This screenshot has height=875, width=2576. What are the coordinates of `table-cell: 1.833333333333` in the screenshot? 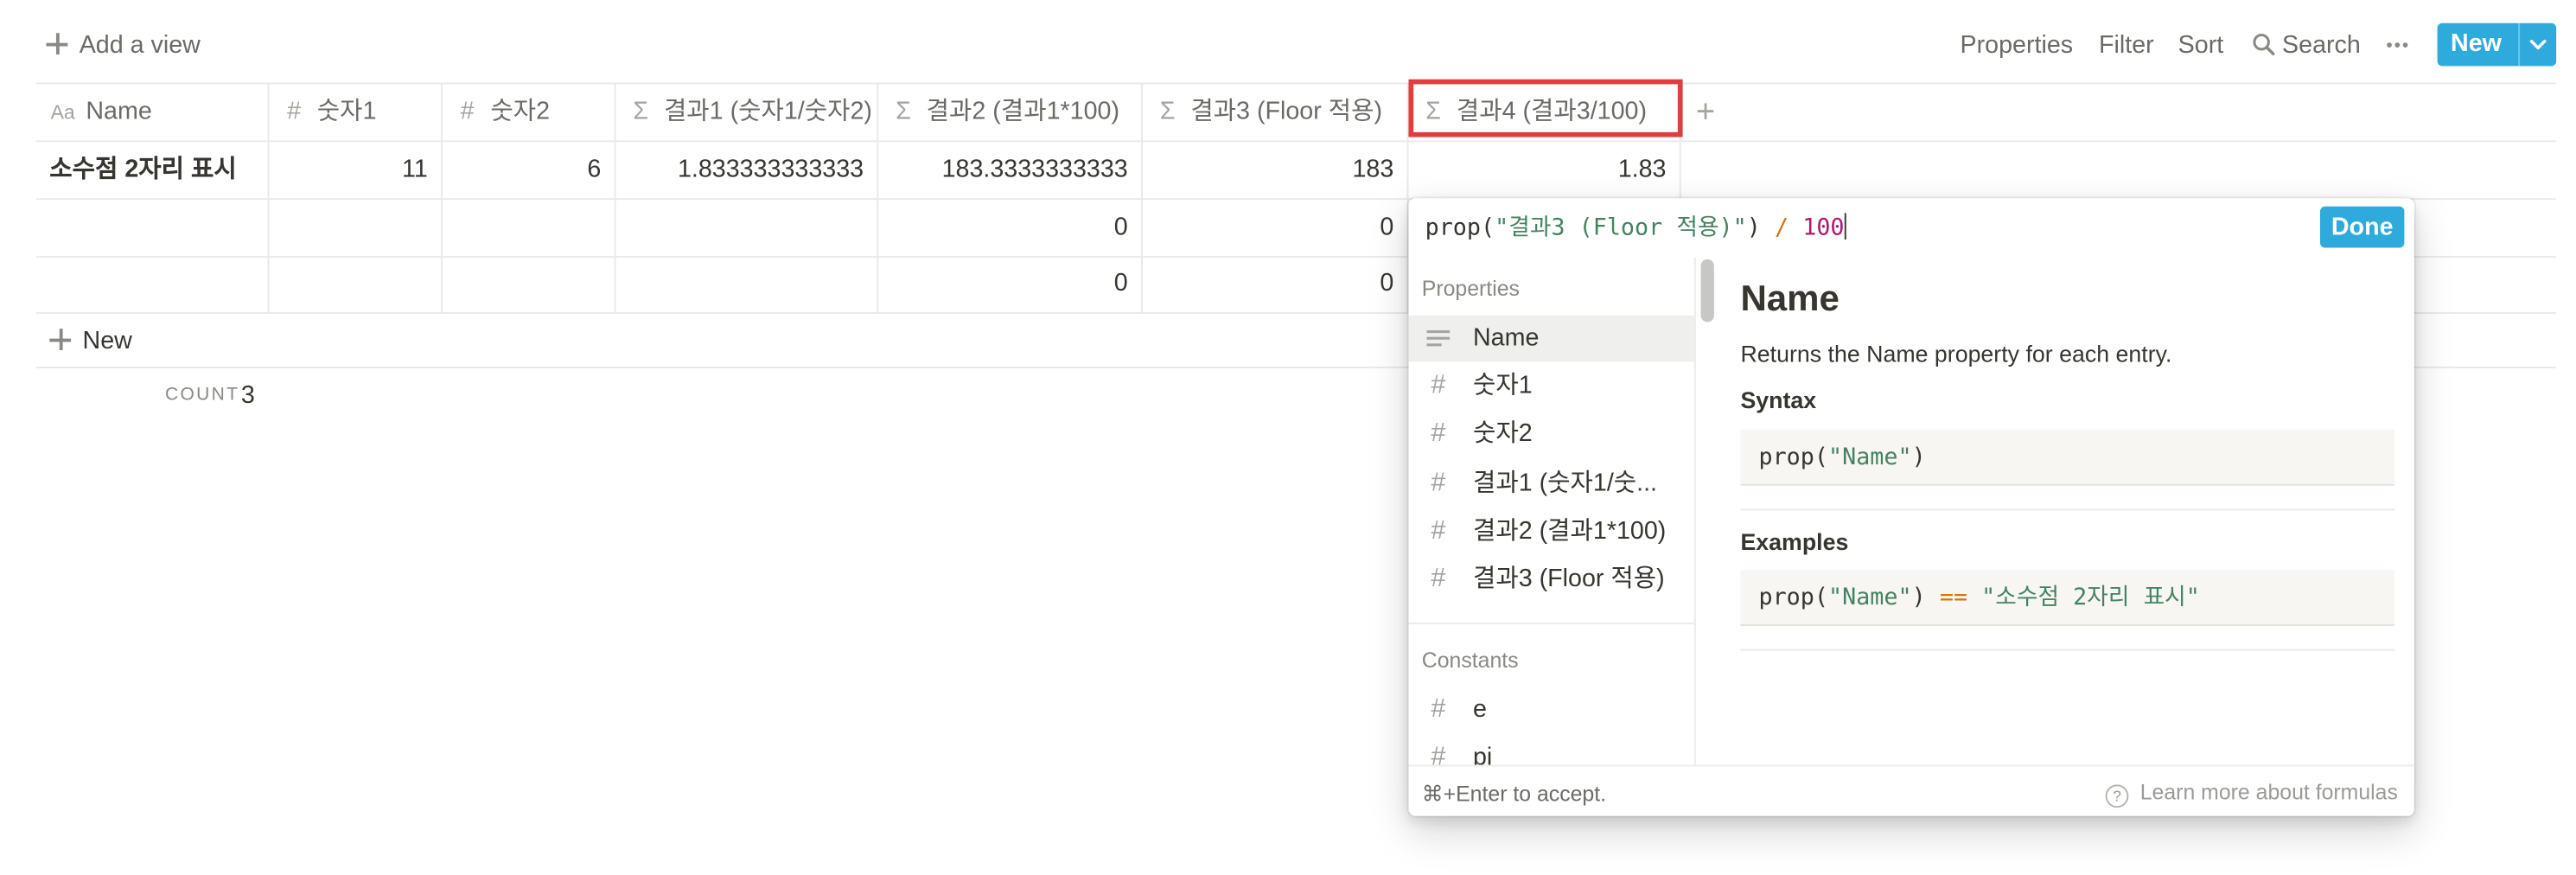 It's located at (740, 170).